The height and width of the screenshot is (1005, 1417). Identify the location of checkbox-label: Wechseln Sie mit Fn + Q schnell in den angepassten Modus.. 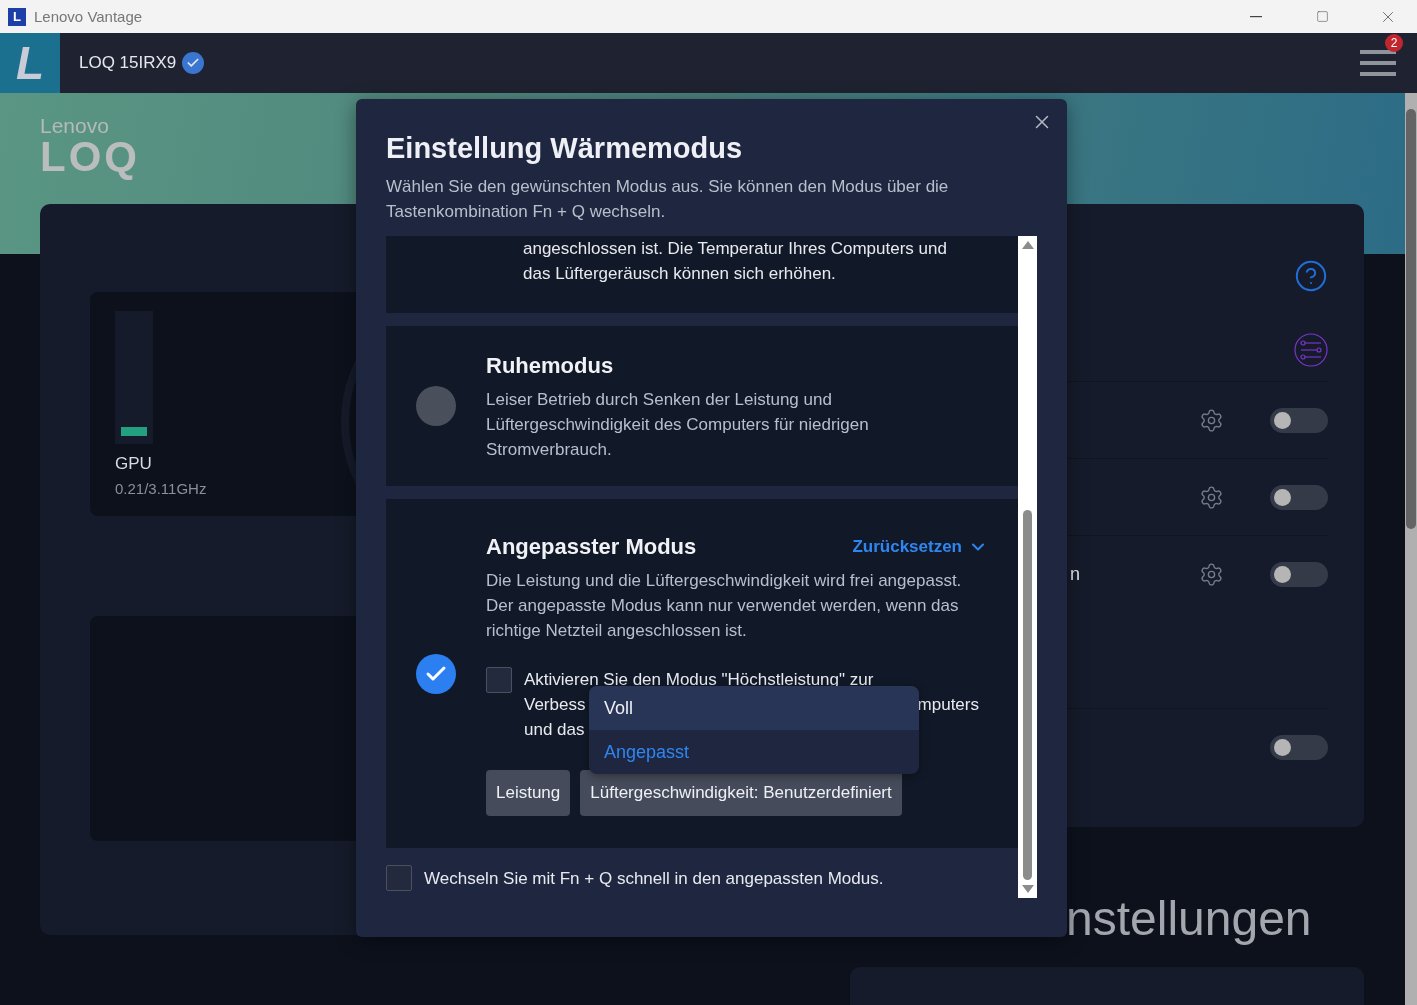
(654, 878).